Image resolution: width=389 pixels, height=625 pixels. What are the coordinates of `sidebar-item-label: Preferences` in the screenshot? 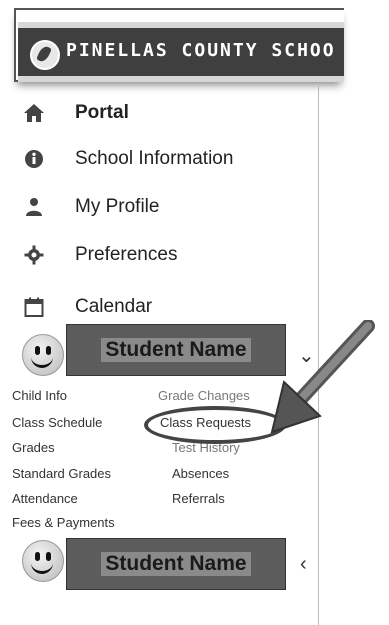 It's located at (126, 254).